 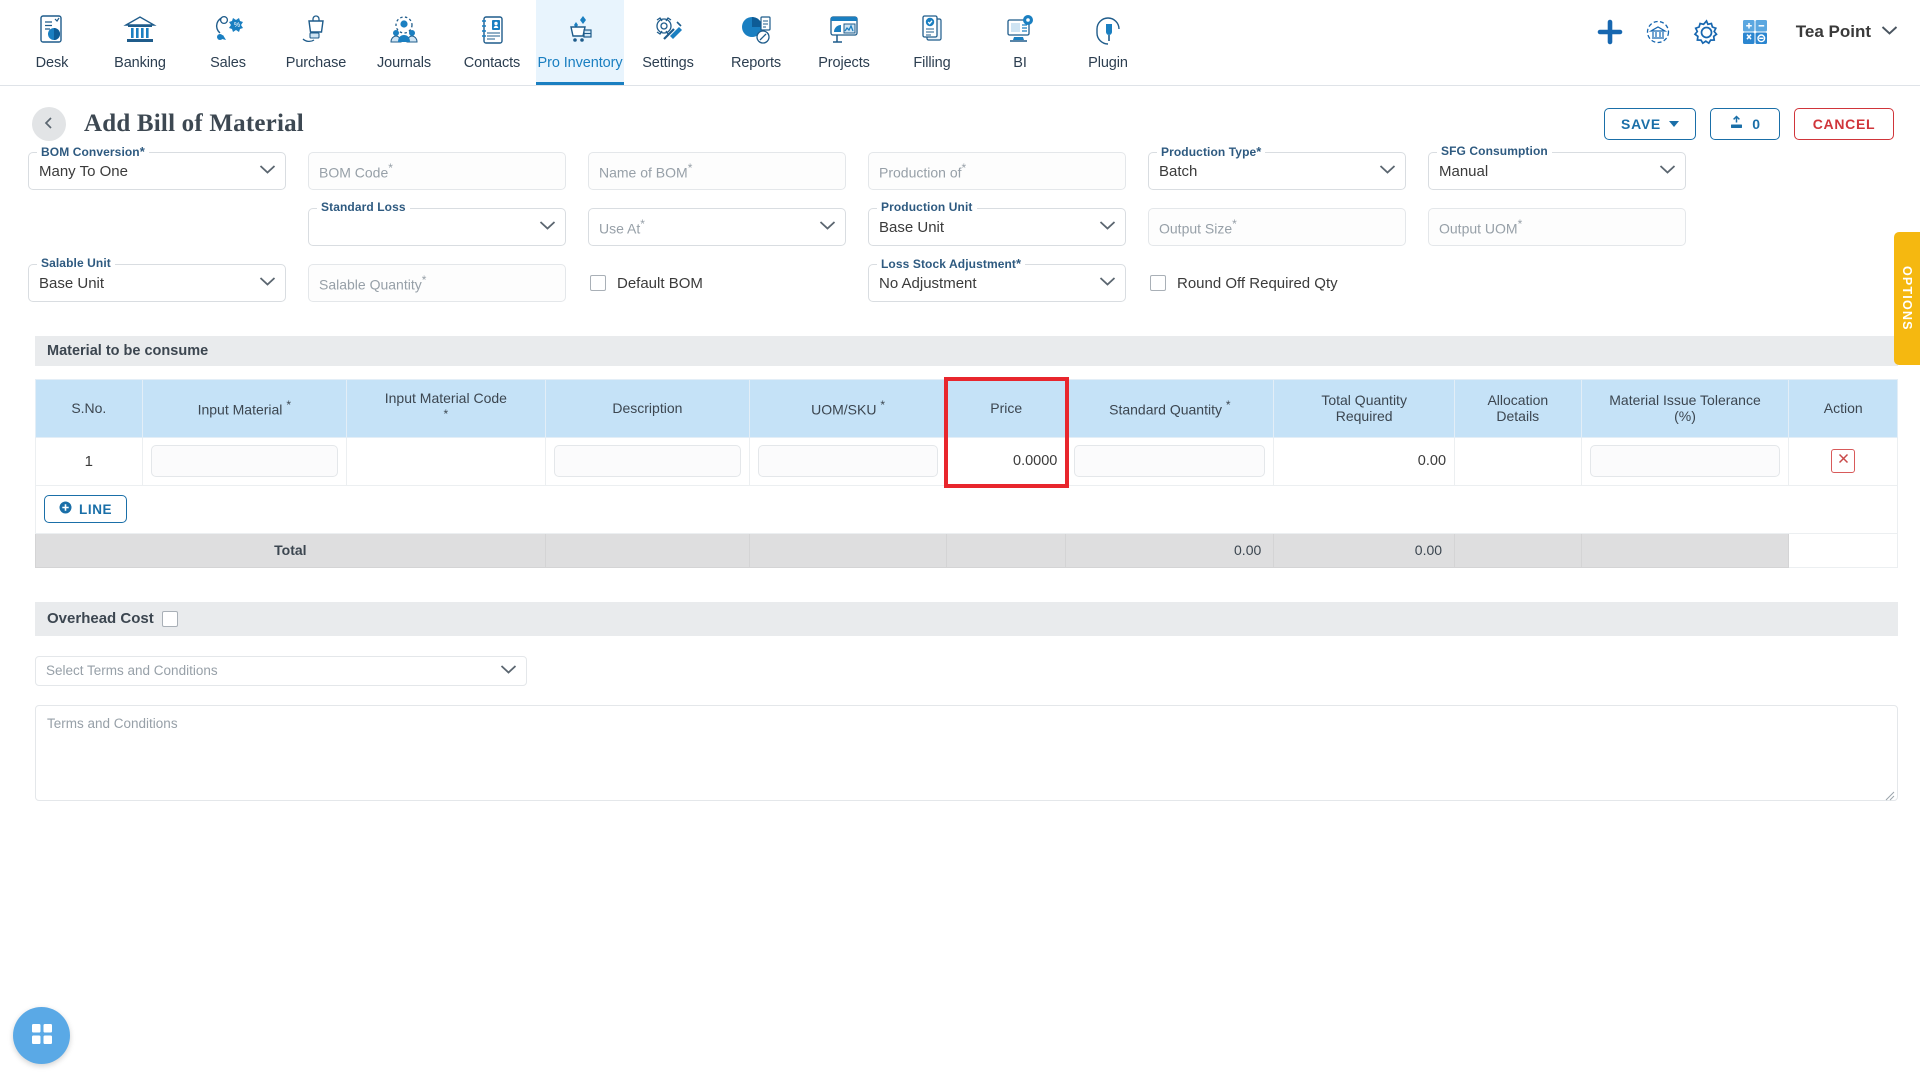 I want to click on input-material-input, so click(x=244, y=461).